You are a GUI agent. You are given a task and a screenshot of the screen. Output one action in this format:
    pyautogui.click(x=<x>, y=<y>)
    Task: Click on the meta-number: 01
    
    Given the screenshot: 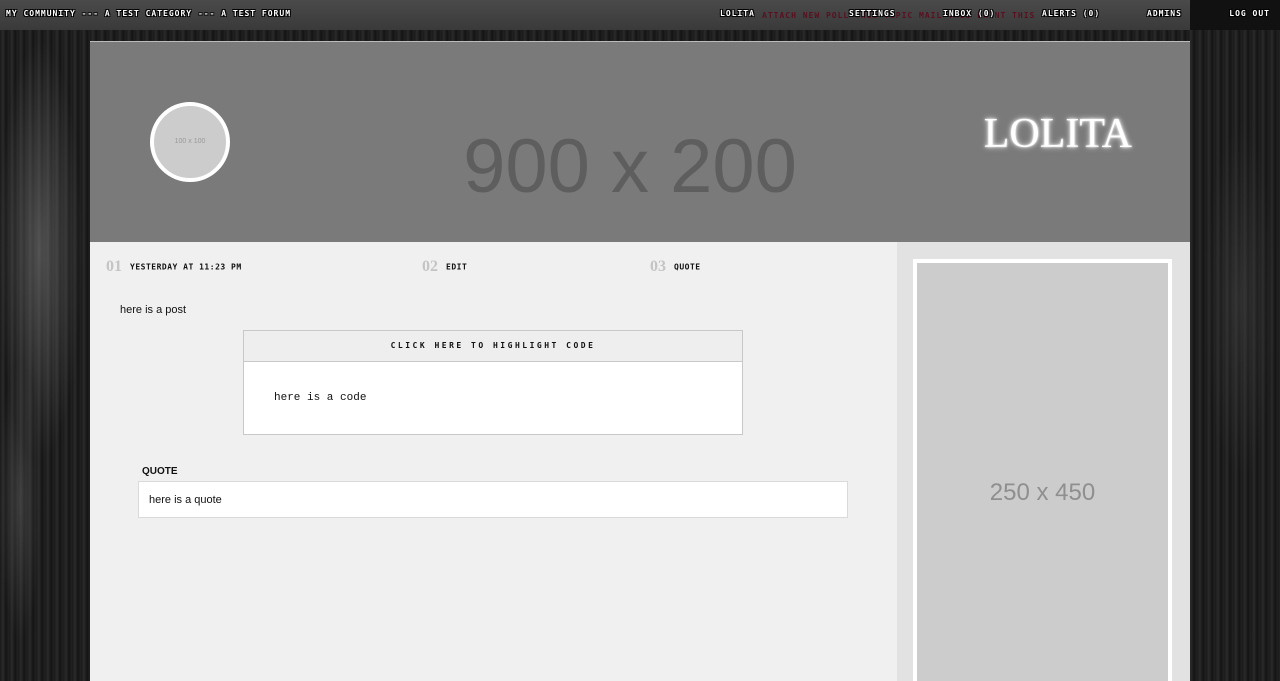 What is the action you would take?
    pyautogui.click(x=114, y=266)
    